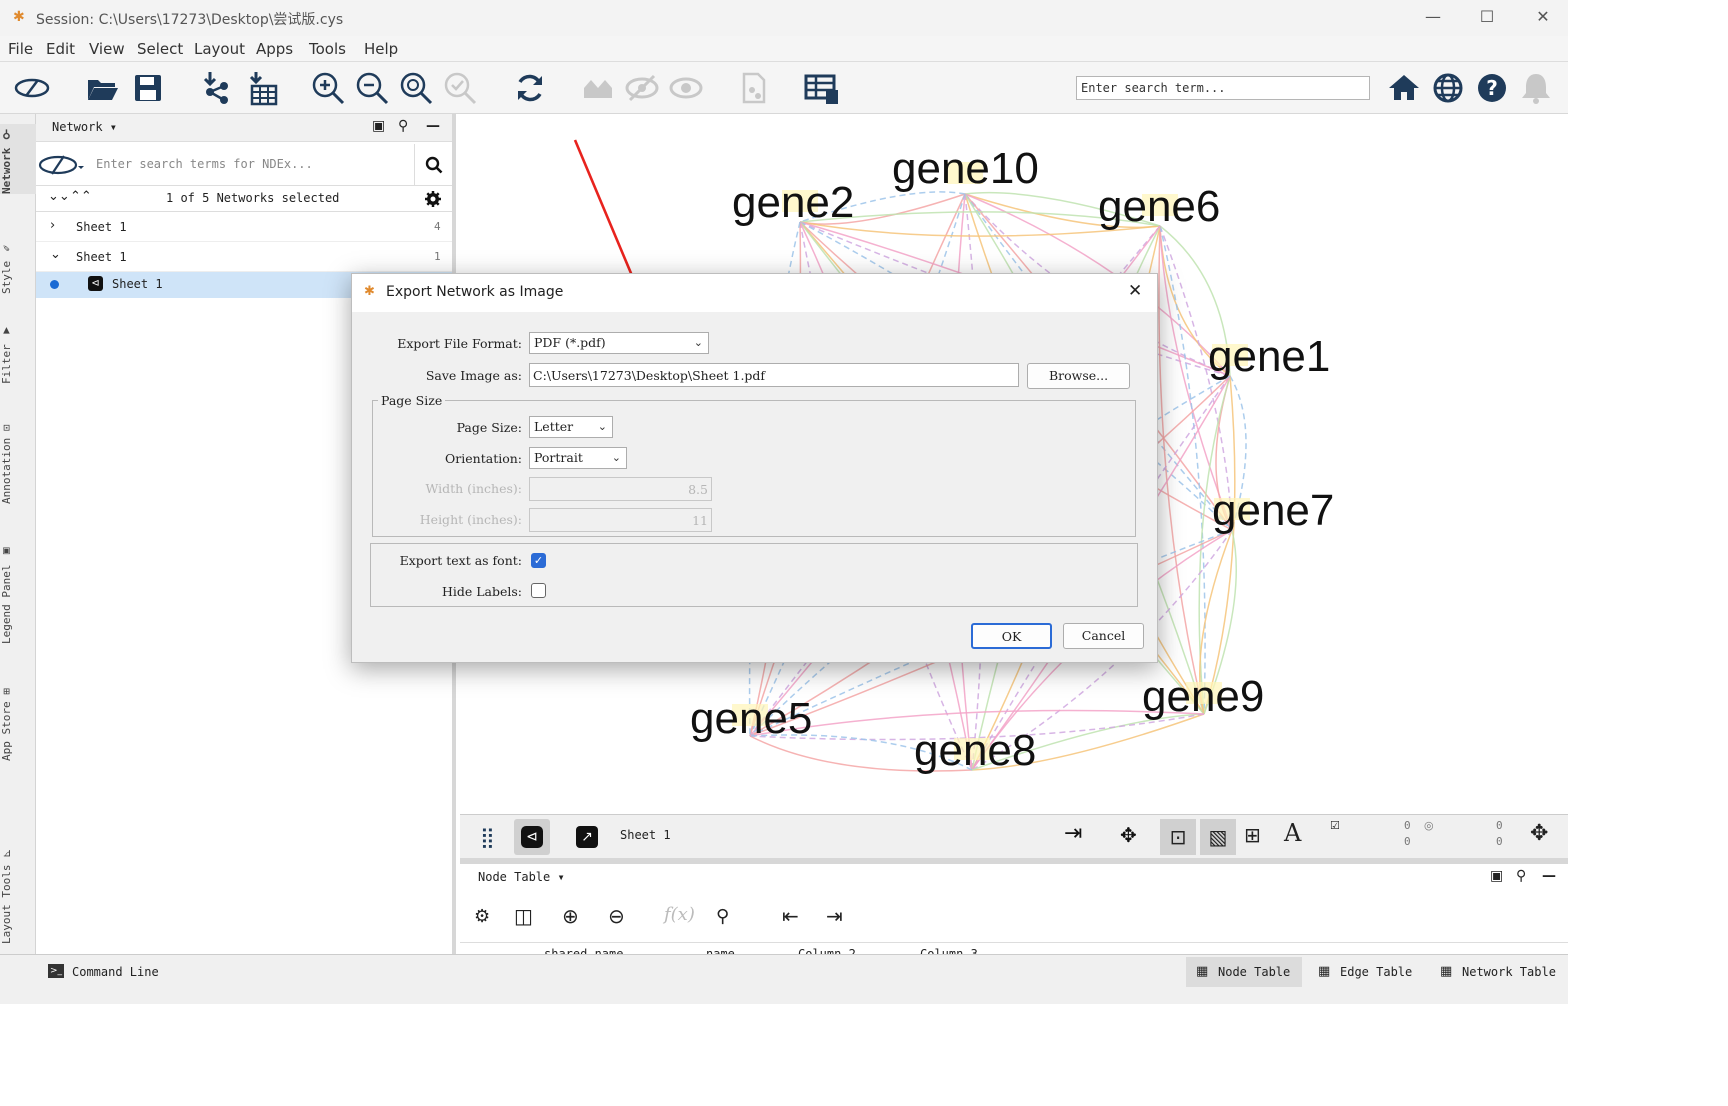 This screenshot has width=1728, height=1106. I want to click on tab-filter: Filter ▼, so click(18, 349).